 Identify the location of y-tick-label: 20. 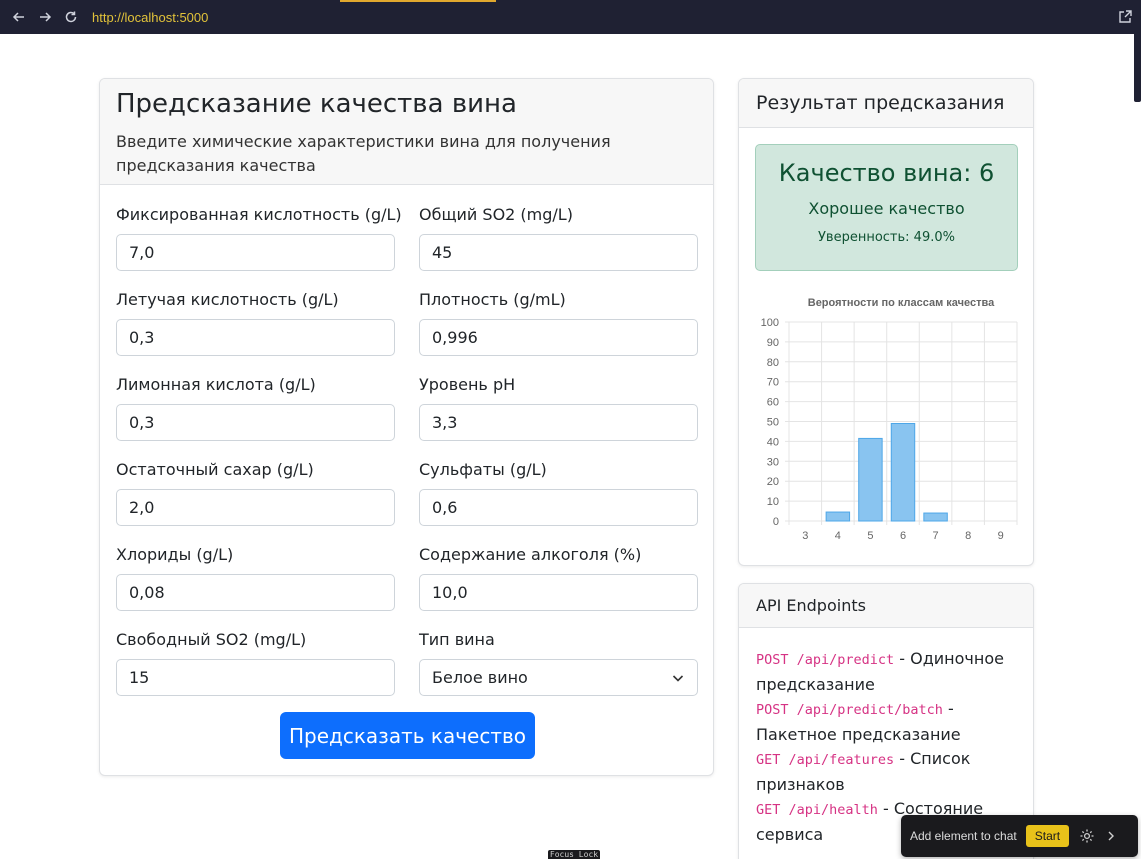
(773, 482).